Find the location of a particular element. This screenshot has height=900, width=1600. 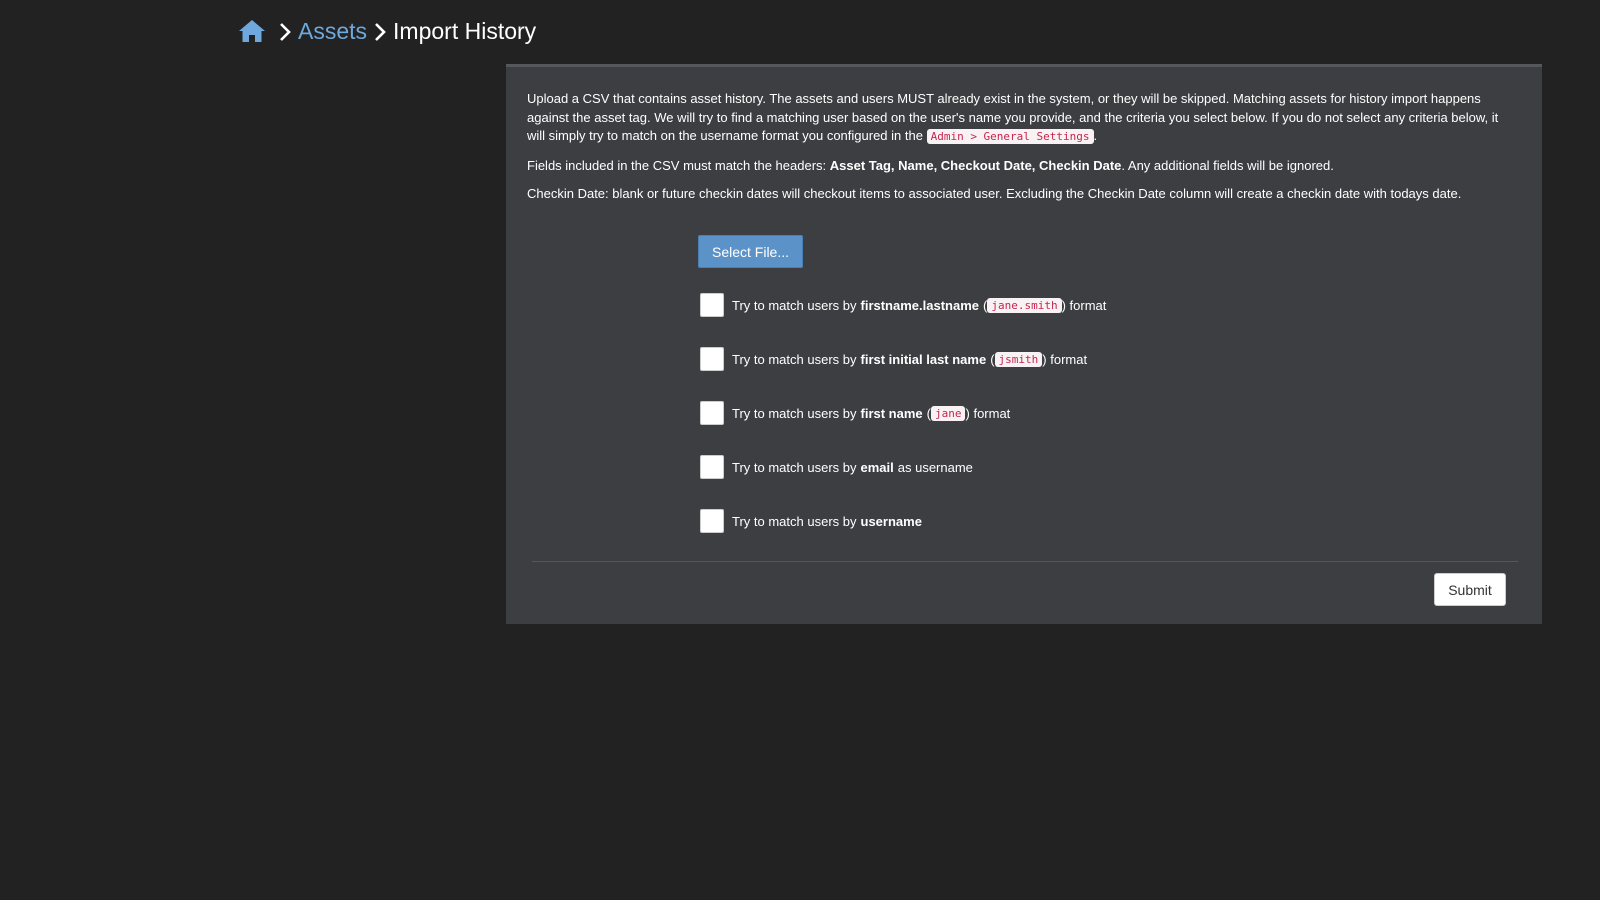

match-username-option: Try to match users by username is located at coordinates (813, 521).